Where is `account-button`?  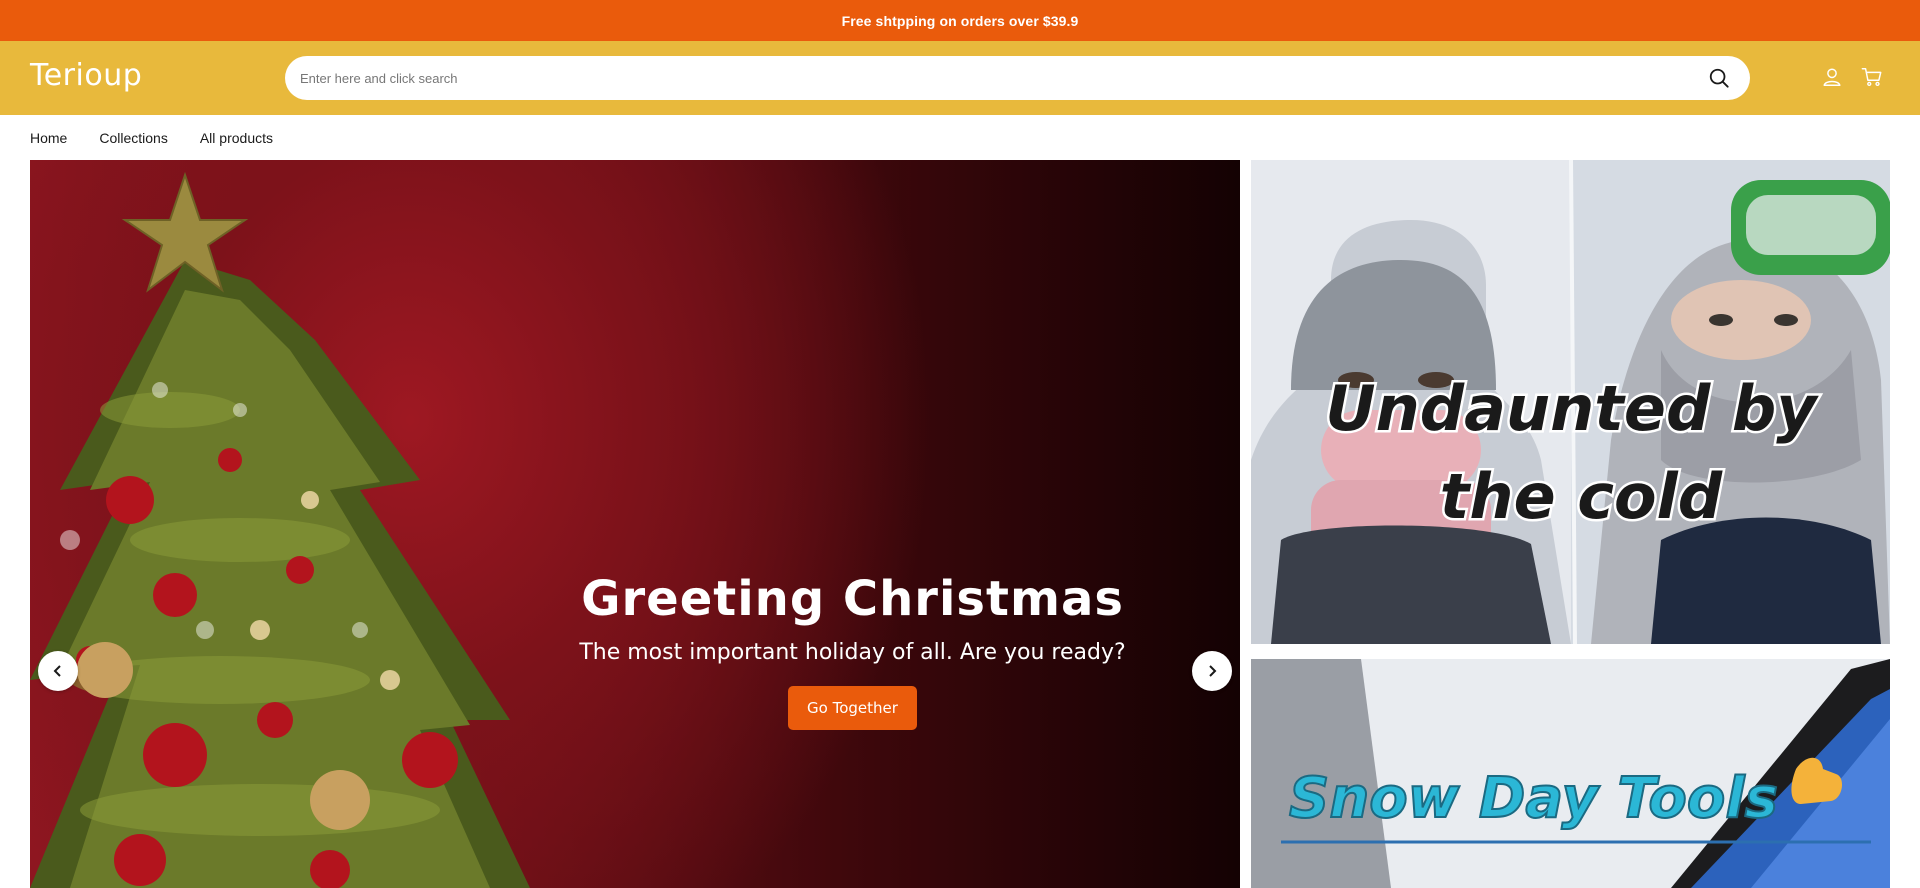 account-button is located at coordinates (1832, 77).